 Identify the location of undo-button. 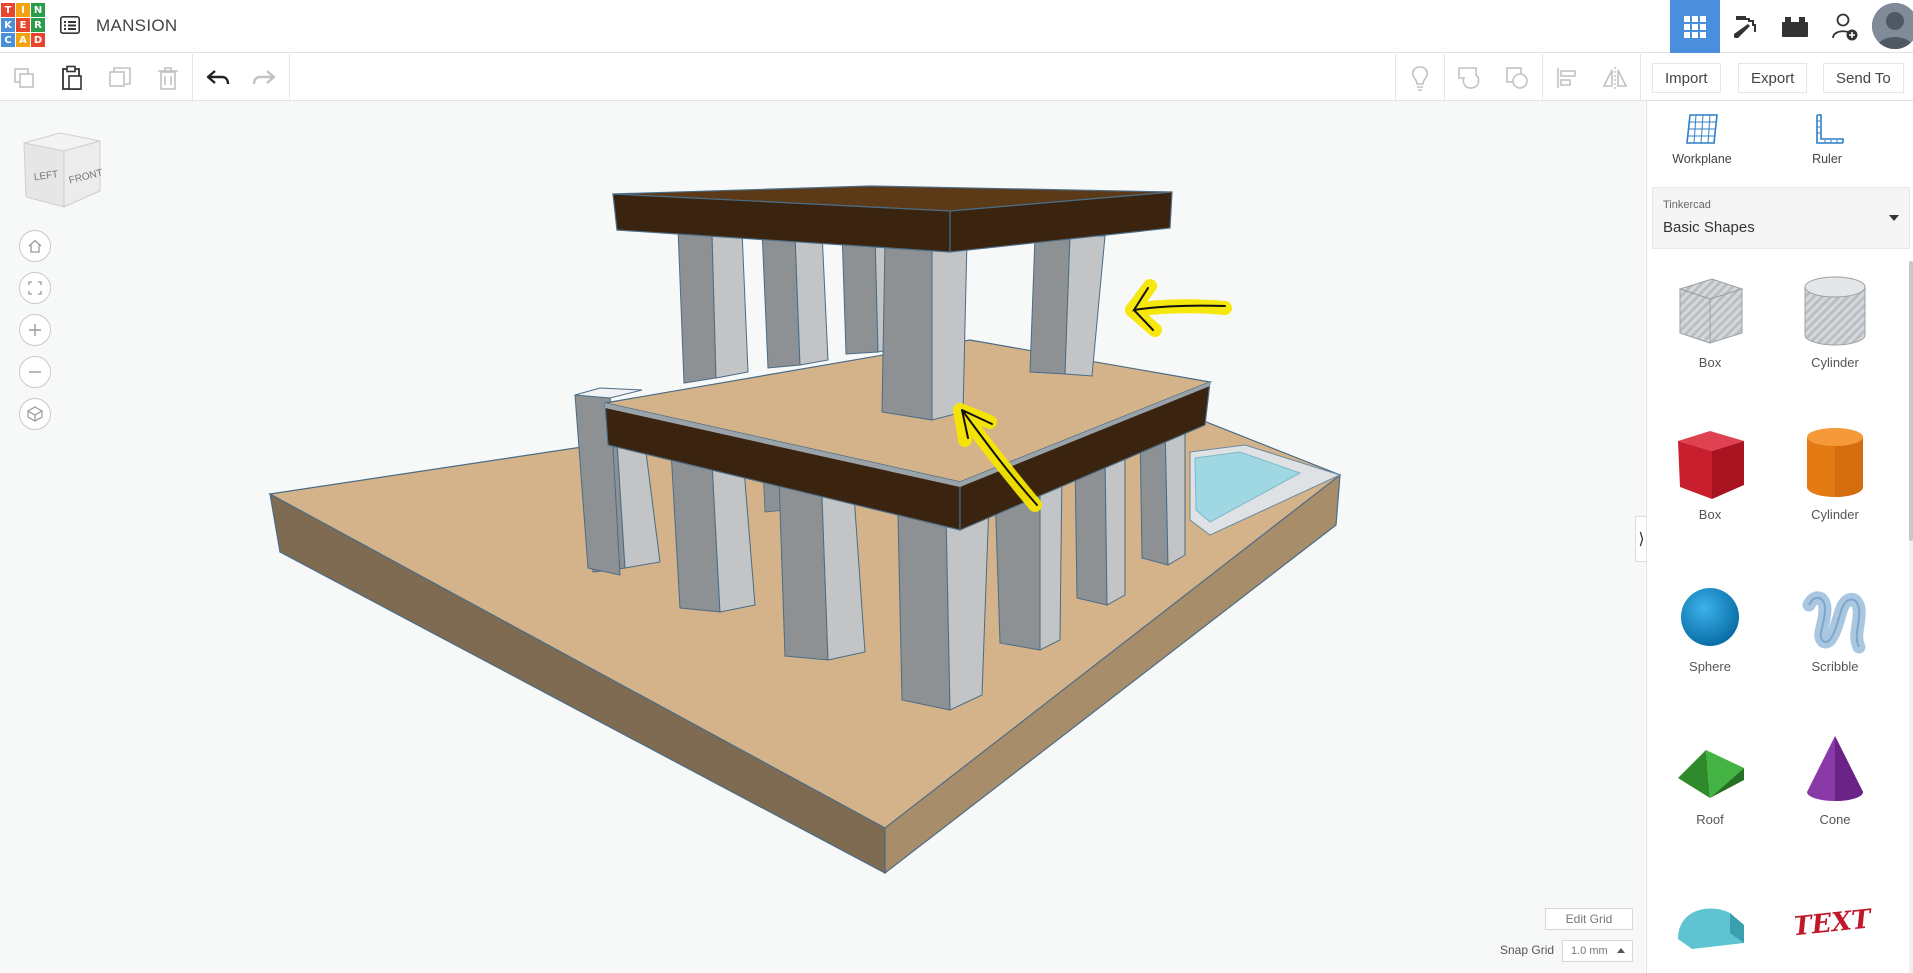
(218, 77).